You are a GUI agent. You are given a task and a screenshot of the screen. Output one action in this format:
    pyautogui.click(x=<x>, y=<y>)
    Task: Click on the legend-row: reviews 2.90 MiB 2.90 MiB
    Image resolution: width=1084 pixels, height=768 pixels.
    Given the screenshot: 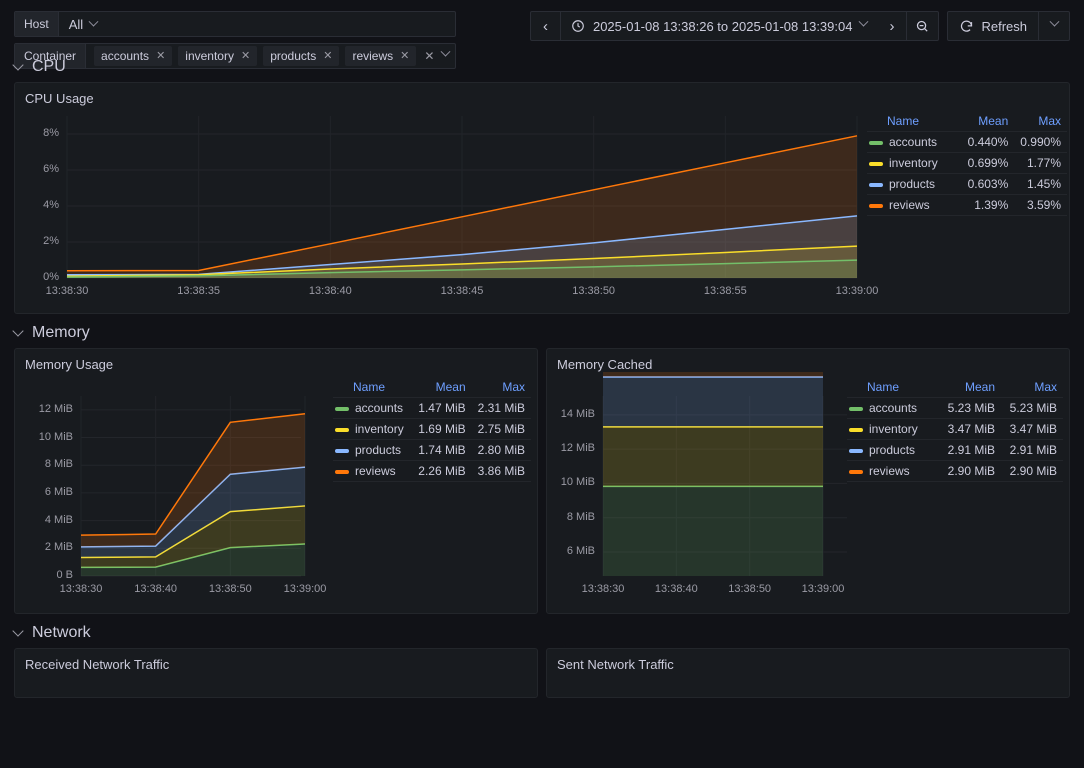 What is the action you would take?
    pyautogui.click(x=955, y=471)
    